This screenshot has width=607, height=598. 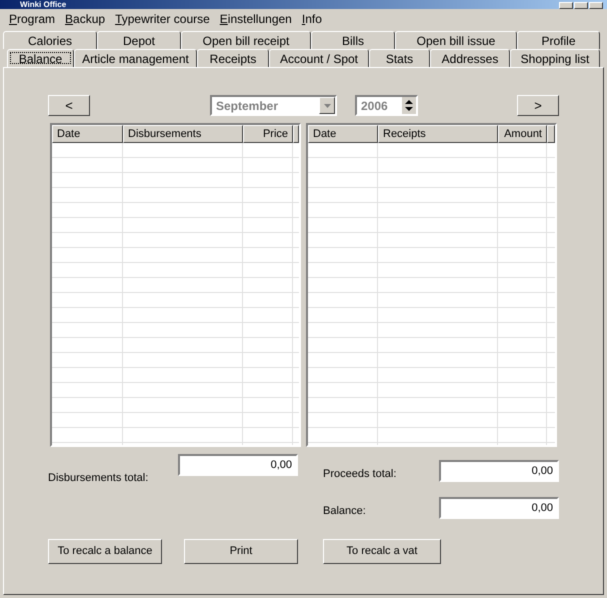 I want to click on tab: Addresses, so click(x=470, y=58).